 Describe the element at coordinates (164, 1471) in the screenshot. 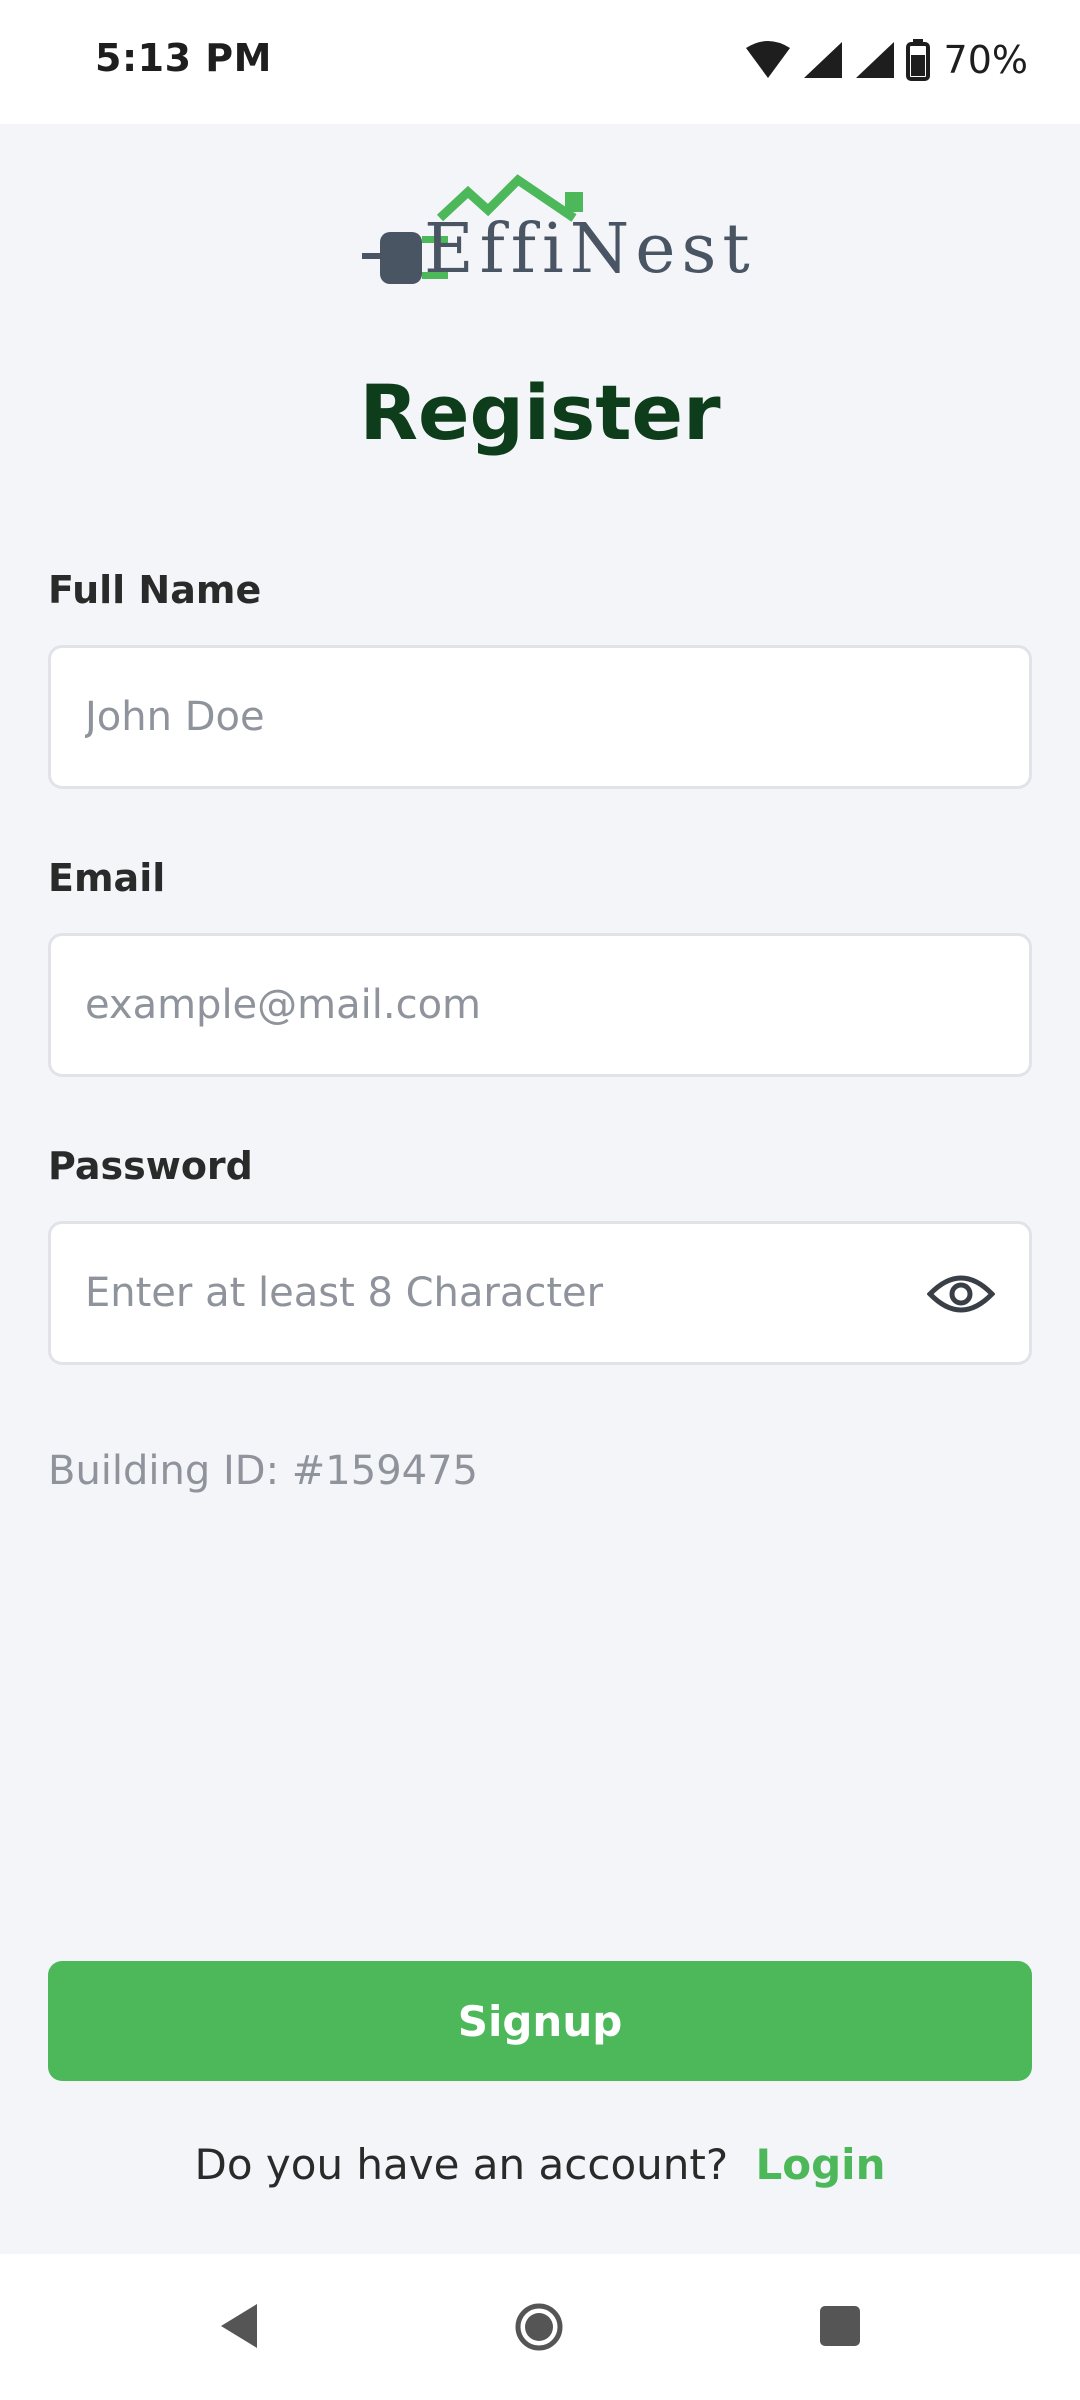

I see `building-id-label: Building ID:` at that location.